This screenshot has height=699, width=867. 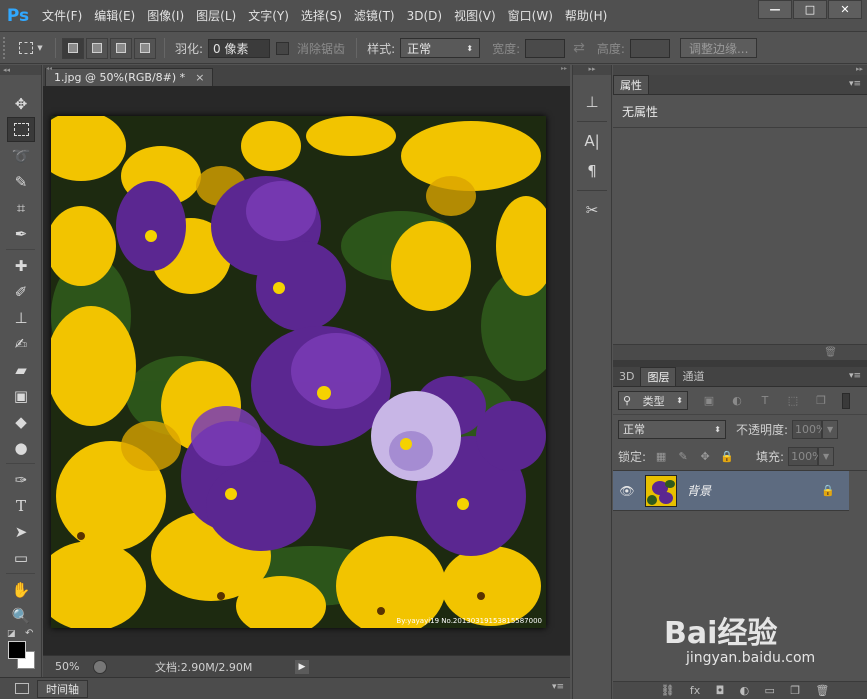 I want to click on tab-3d: 3D, so click(x=626, y=376).